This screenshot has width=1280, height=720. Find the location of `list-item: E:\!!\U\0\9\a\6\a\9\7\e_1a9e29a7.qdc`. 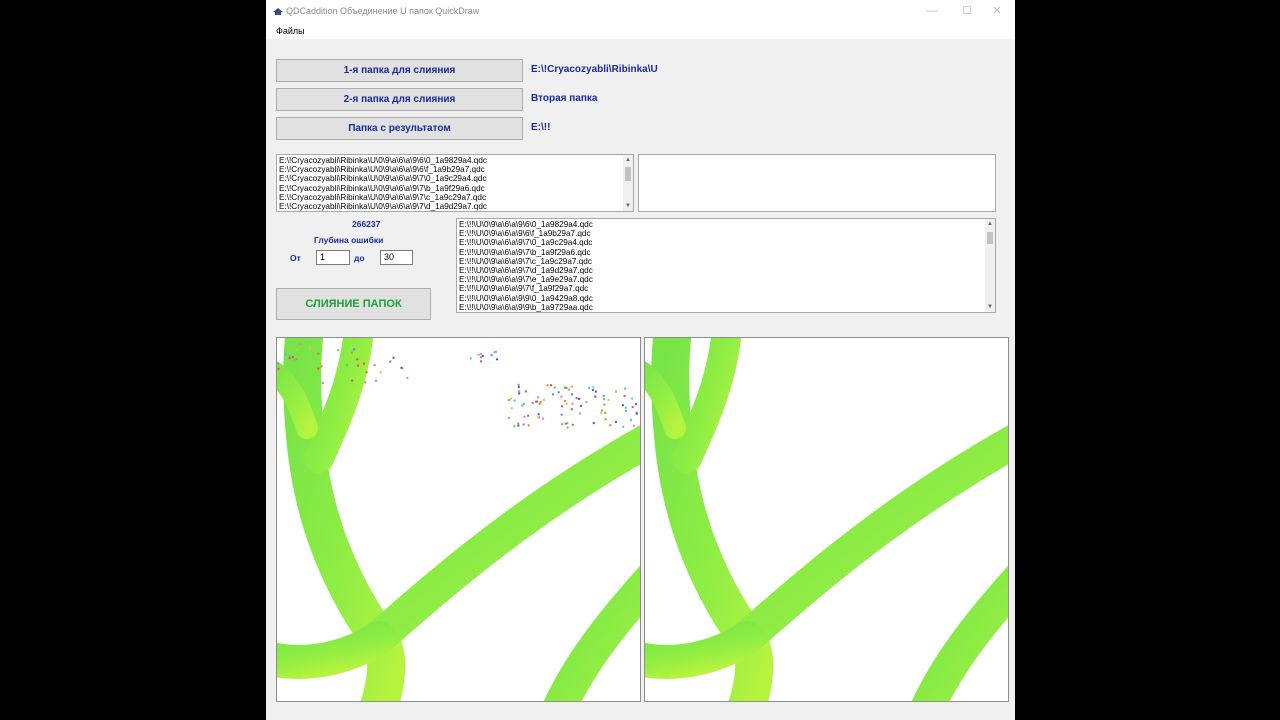

list-item: E:\!!\U\0\9\a\6\a\9\7\e_1a9e29a7.qdc is located at coordinates (526, 279).